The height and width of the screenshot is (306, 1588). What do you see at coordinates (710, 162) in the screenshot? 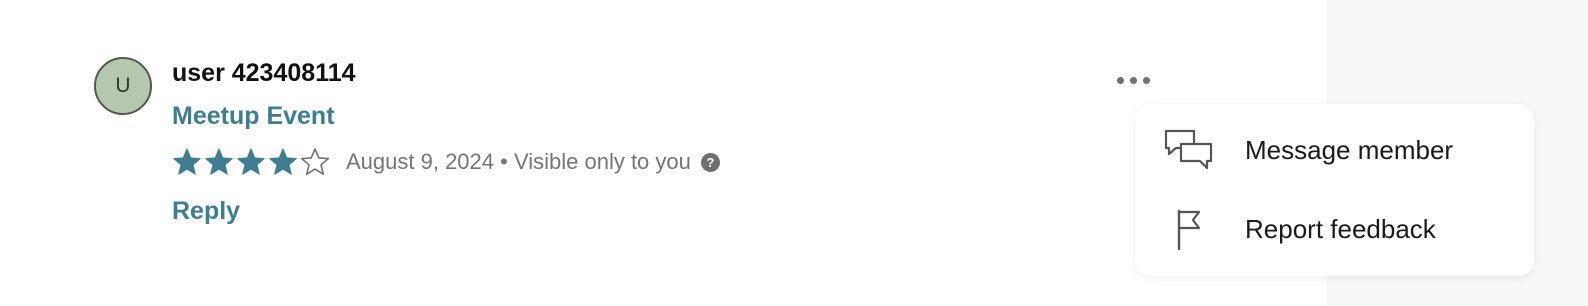
I see `help-icon: ?` at bounding box center [710, 162].